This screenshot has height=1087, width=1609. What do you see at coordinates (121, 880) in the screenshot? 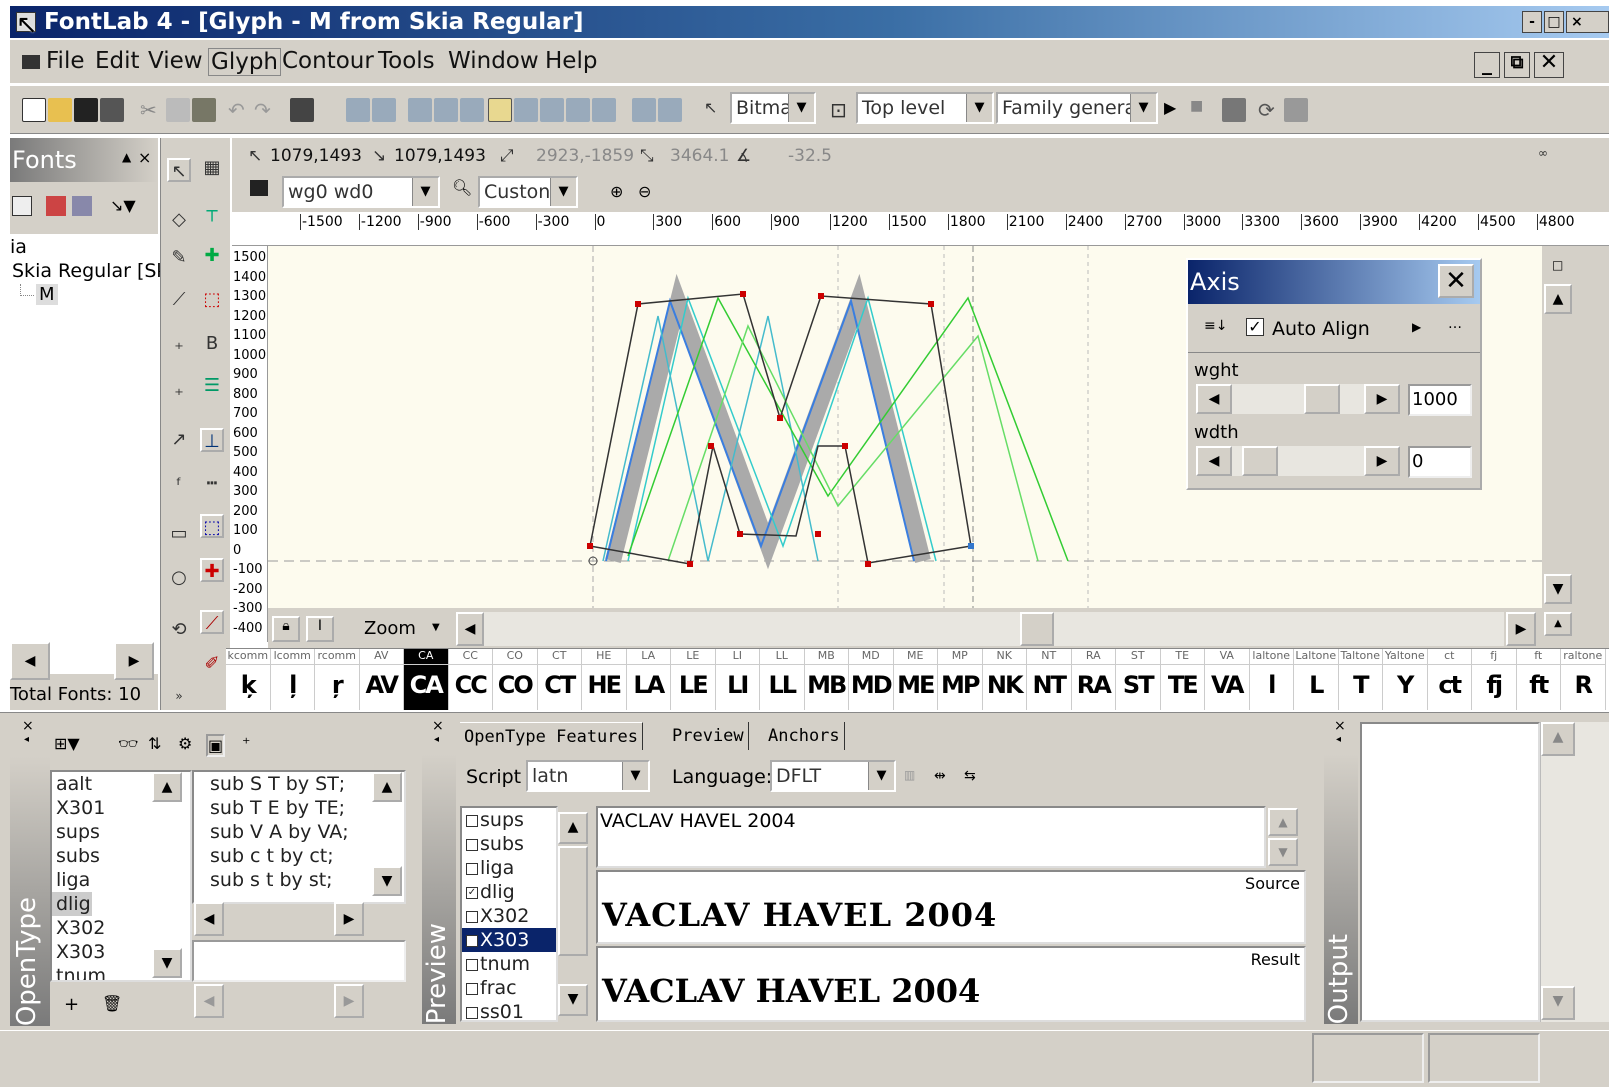
I see `feature-list-item: liga` at bounding box center [121, 880].